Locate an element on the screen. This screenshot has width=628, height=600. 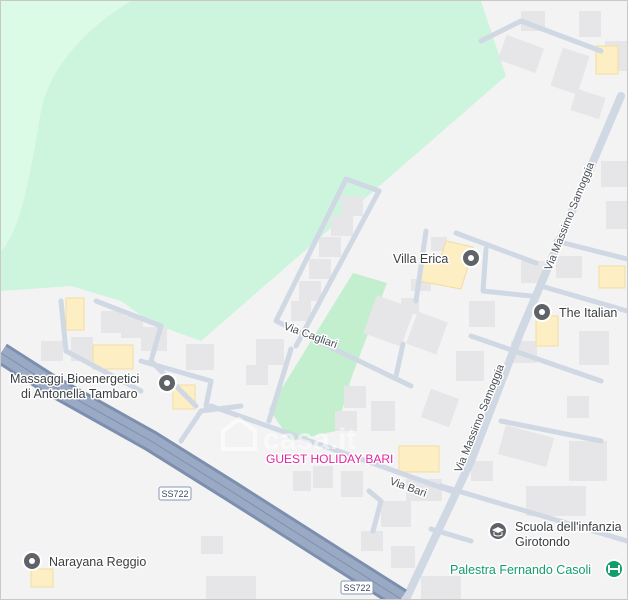
road-shield-ss722-upper: SS722 is located at coordinates (175, 493).